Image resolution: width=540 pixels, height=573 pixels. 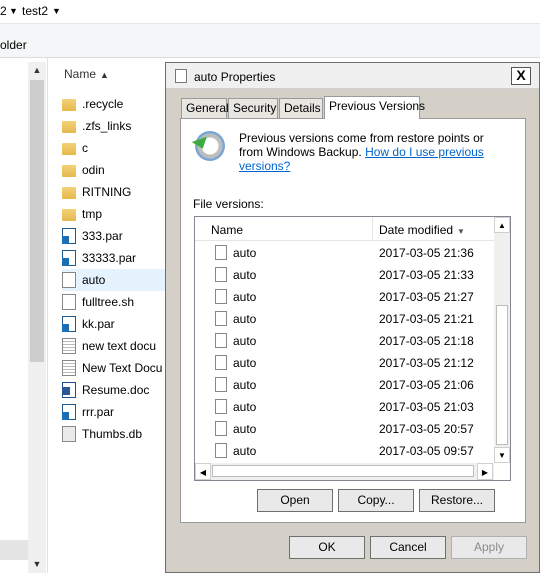 What do you see at coordinates (228, 204) in the screenshot?
I see `file-versions-label: File versions:` at bounding box center [228, 204].